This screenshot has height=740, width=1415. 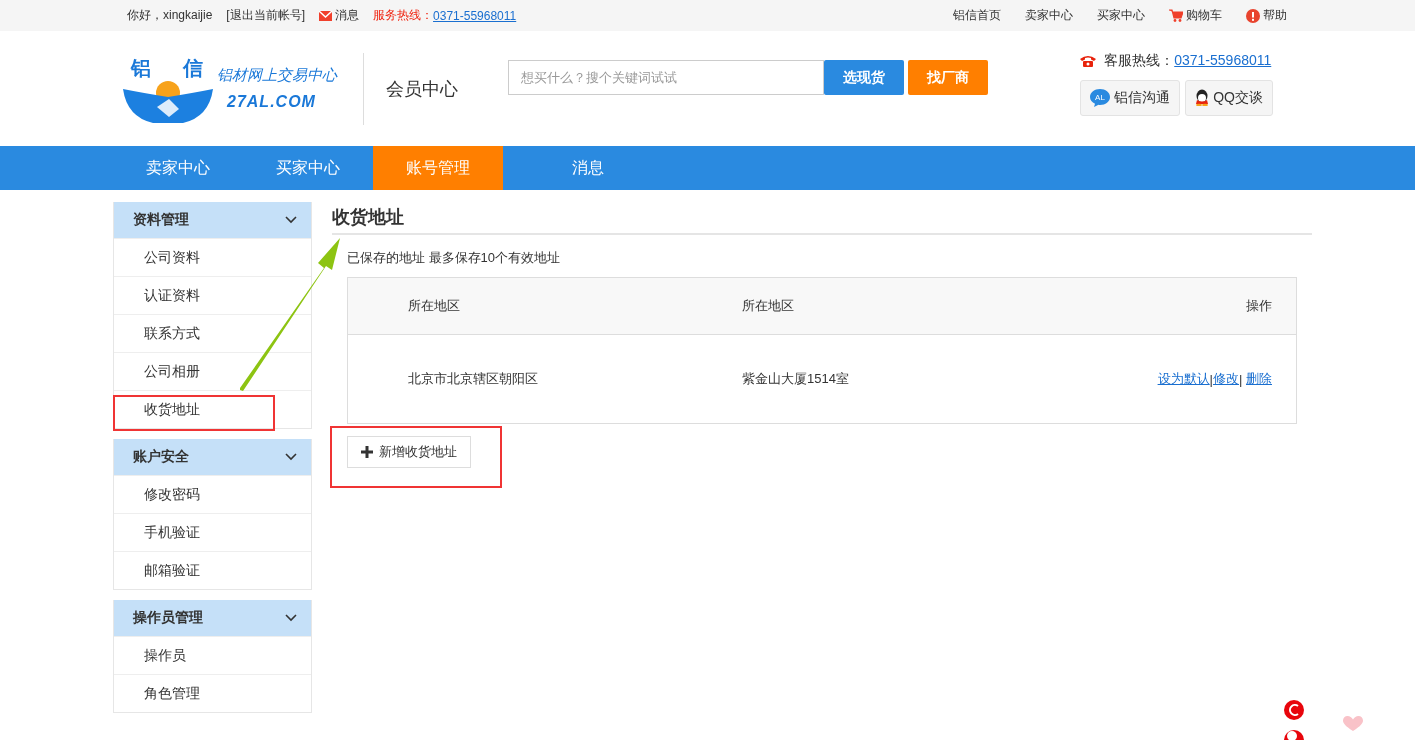 I want to click on sidebar-item: 公司资料, so click(x=212, y=257).